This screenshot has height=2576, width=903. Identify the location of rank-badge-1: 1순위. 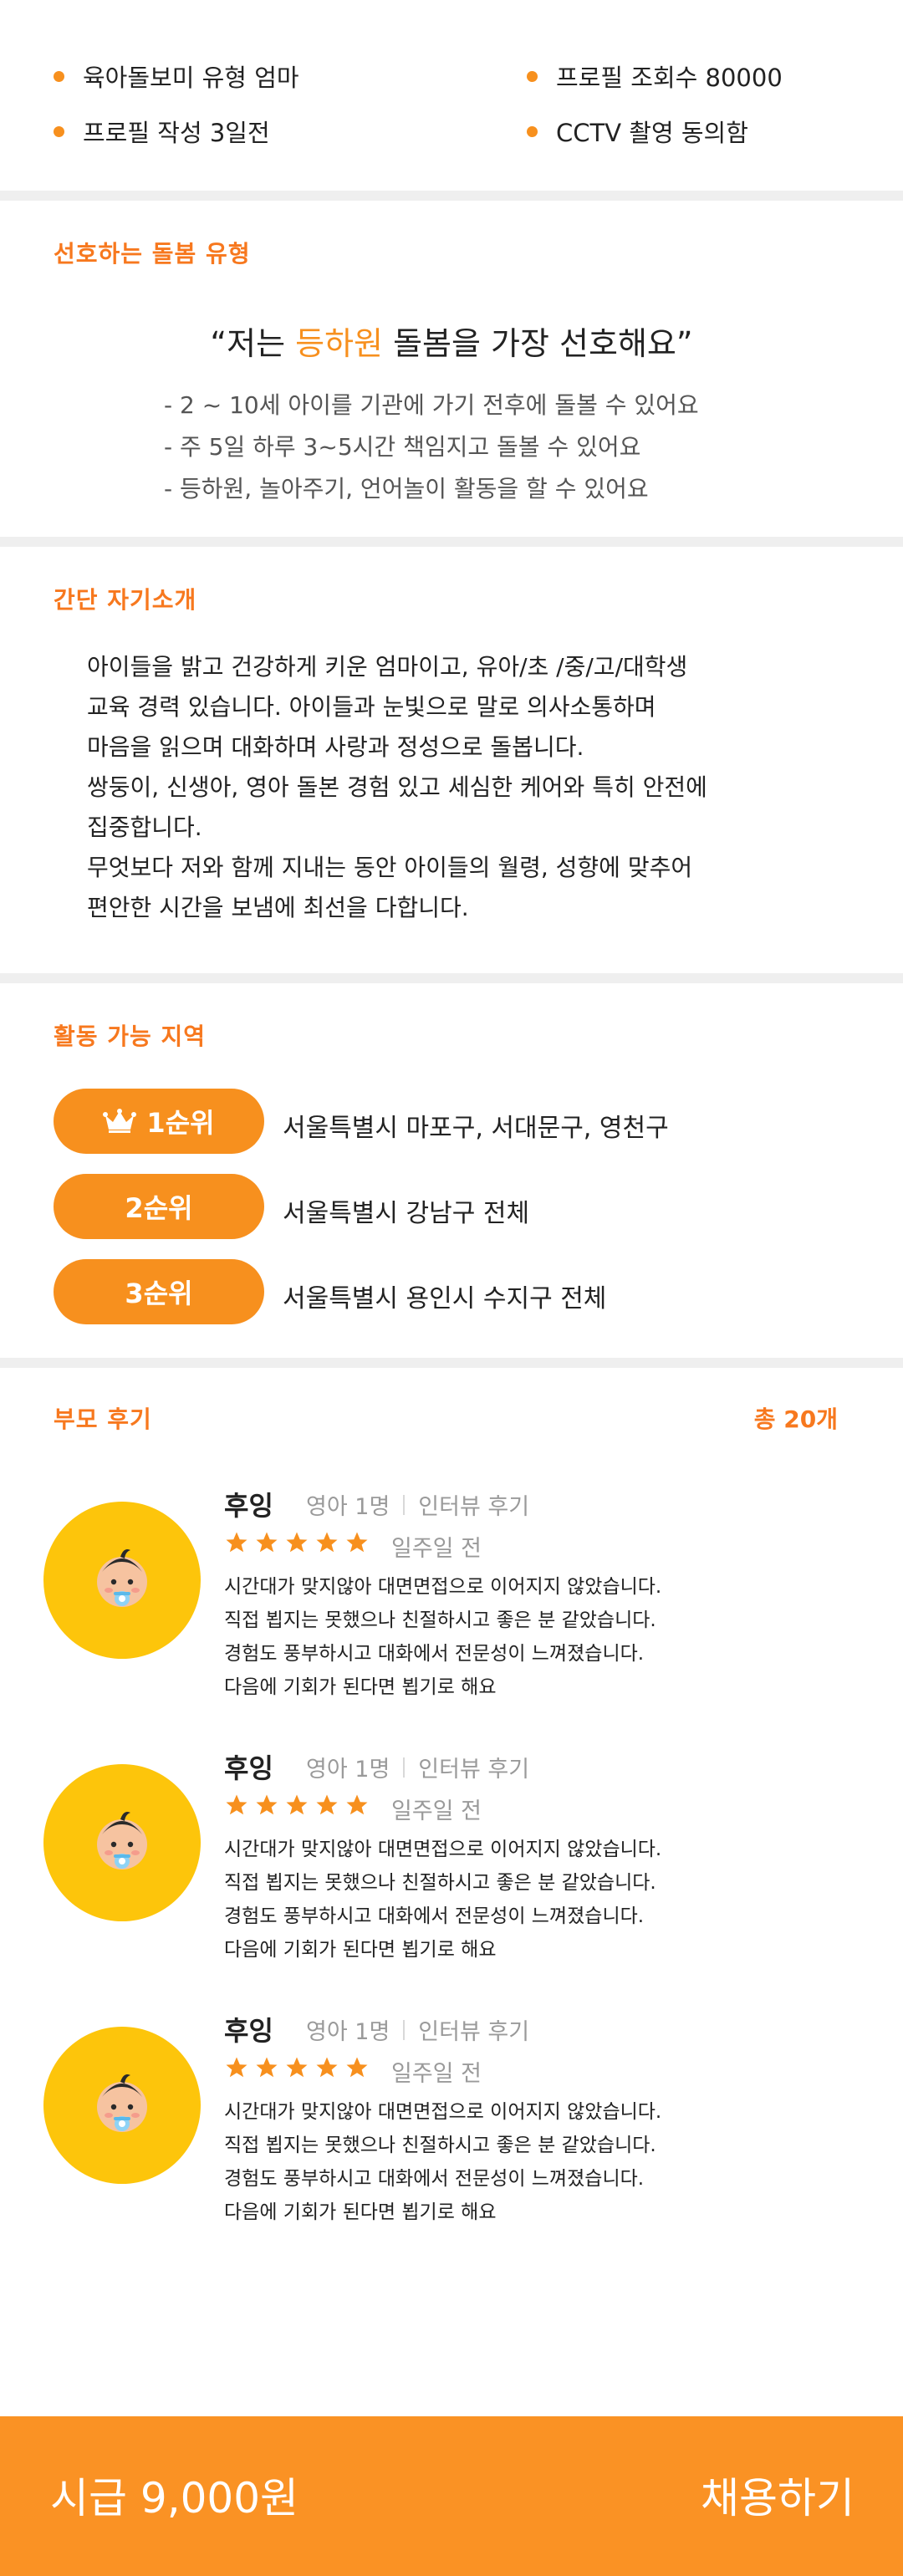
(159, 1121).